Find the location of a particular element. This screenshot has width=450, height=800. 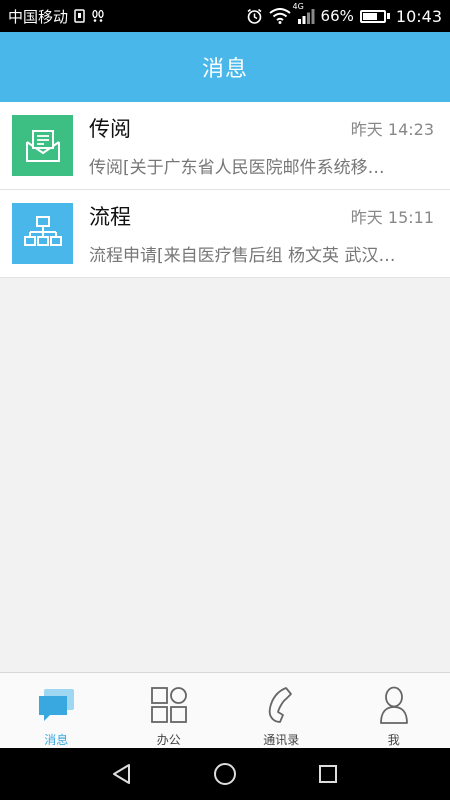

wifi-icon is located at coordinates (279, 16).